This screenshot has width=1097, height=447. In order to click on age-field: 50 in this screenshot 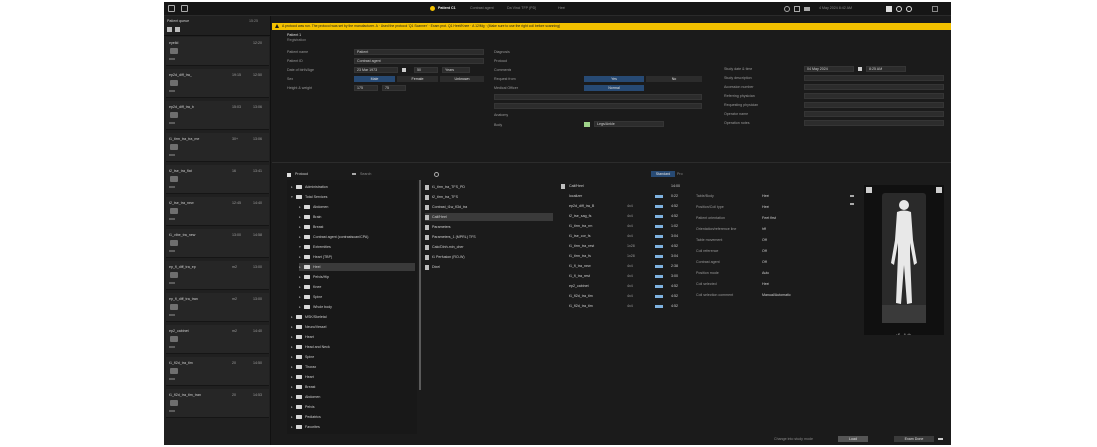, I will do `click(426, 70)`.